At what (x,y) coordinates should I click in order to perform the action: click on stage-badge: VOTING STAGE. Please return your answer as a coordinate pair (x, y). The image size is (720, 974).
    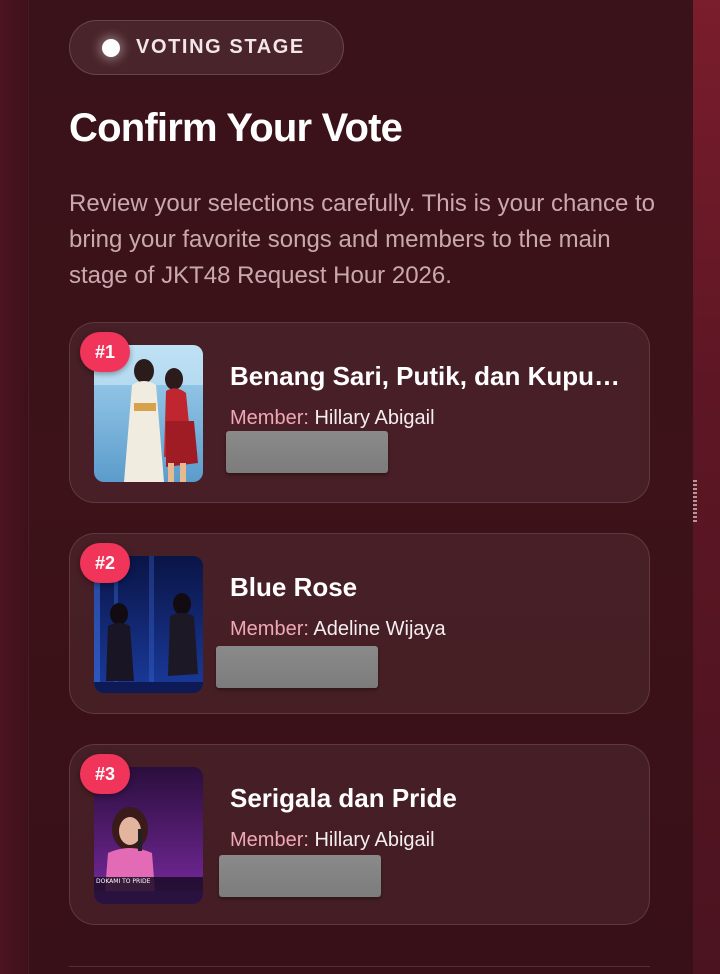
    Looking at the image, I should click on (206, 47).